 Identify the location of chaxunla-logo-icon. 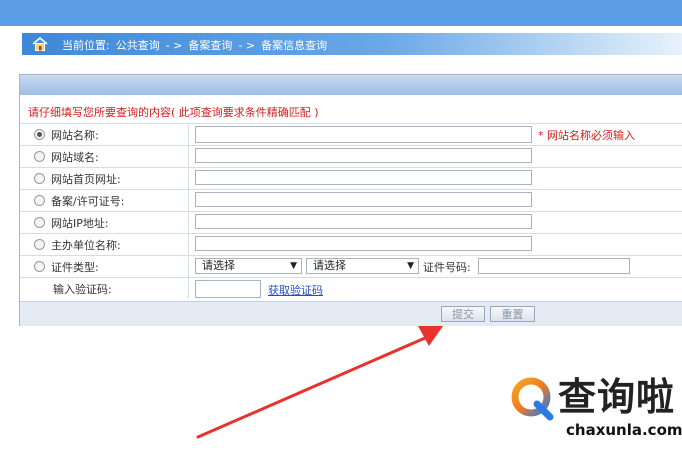
(532, 399).